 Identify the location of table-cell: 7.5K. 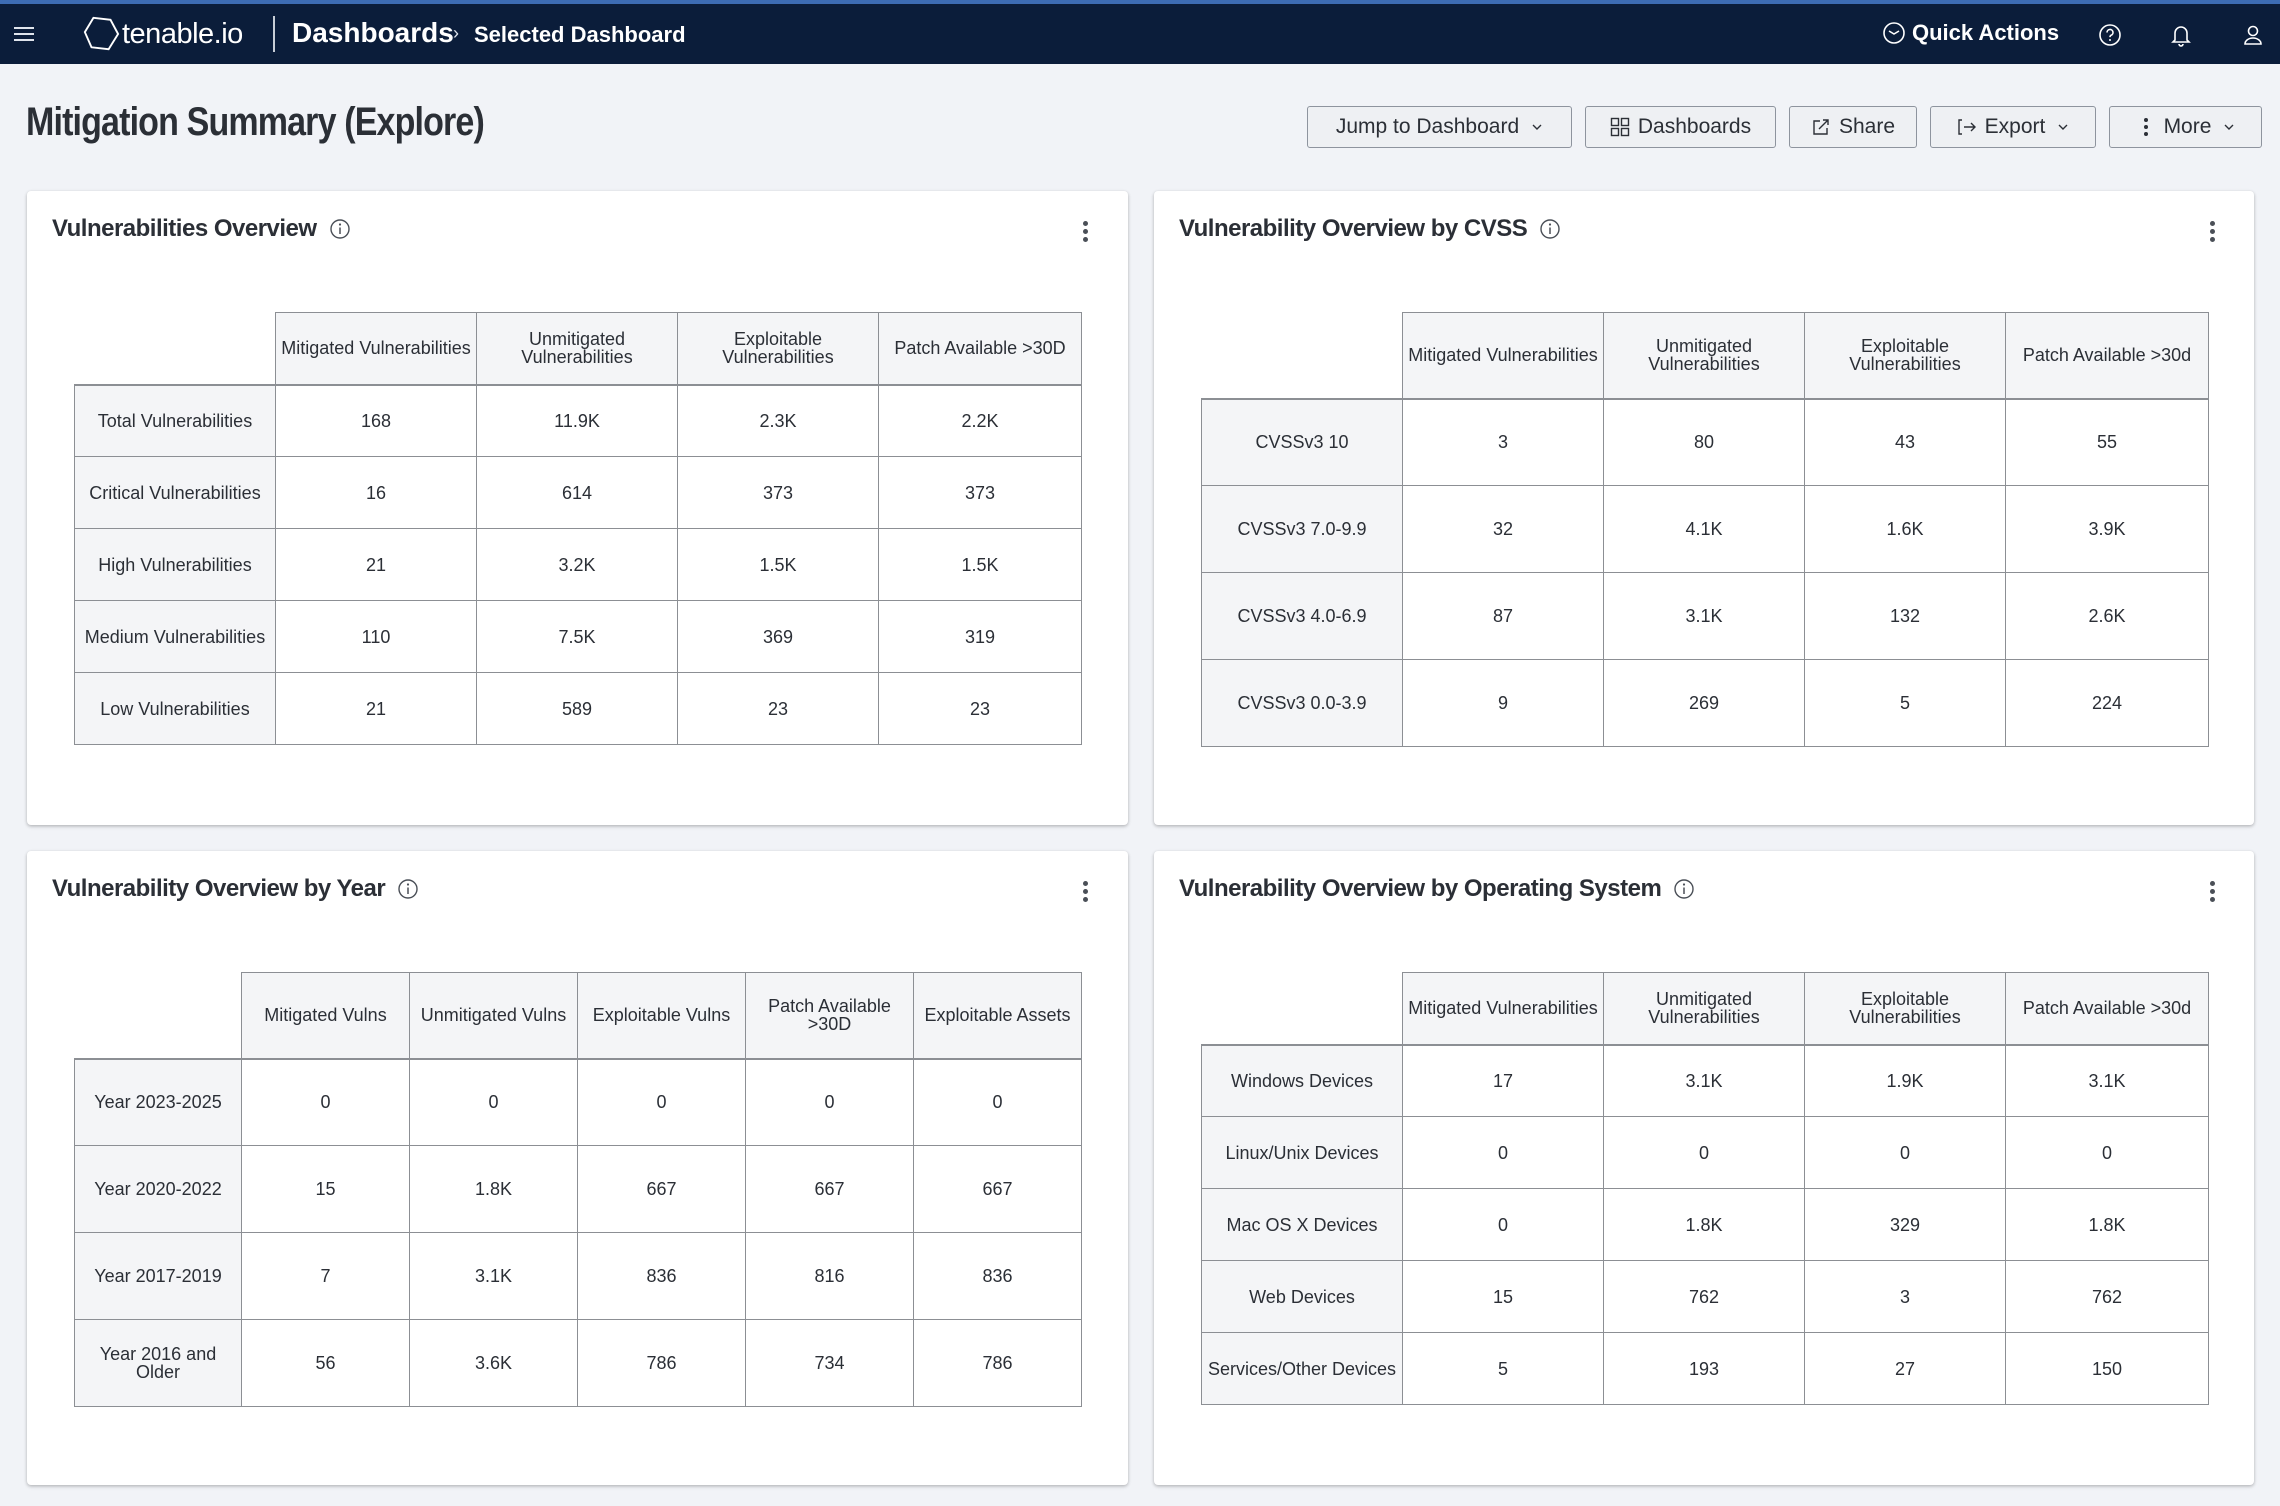
(577, 636).